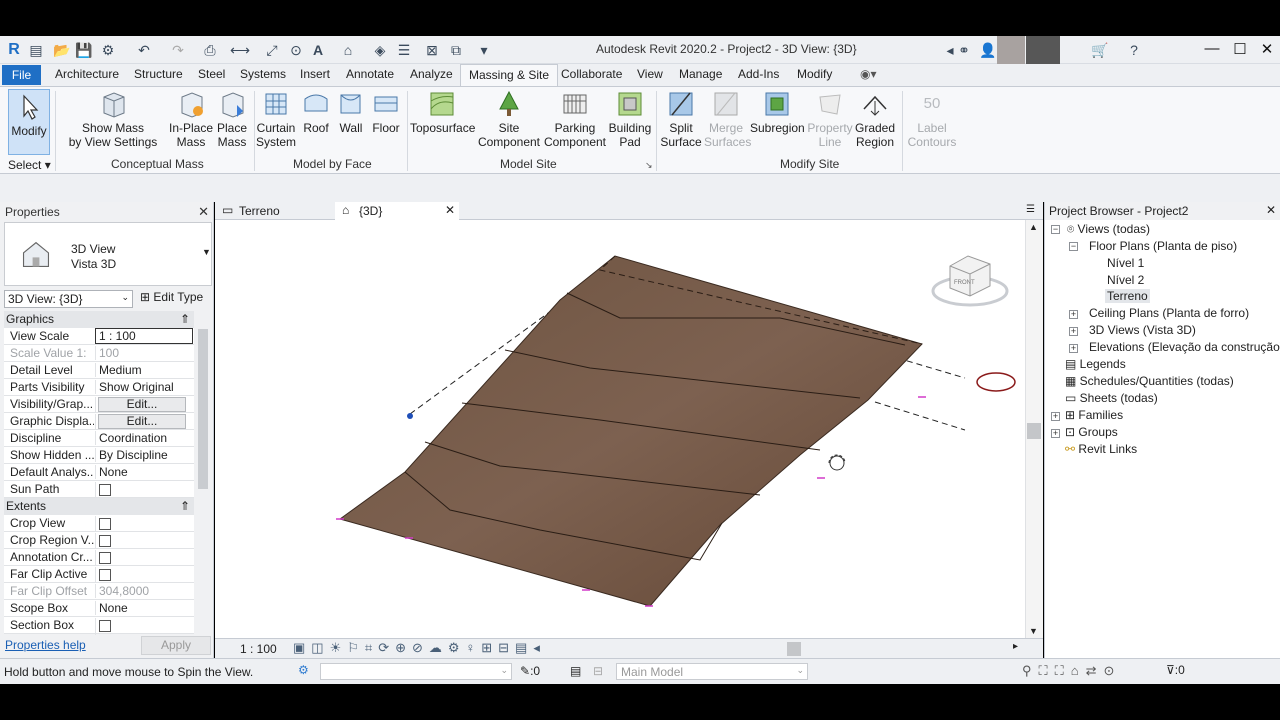 The width and height of the screenshot is (1280, 720). What do you see at coordinates (964, 50) in the screenshot?
I see `search-binoculars-icon: ⚭` at bounding box center [964, 50].